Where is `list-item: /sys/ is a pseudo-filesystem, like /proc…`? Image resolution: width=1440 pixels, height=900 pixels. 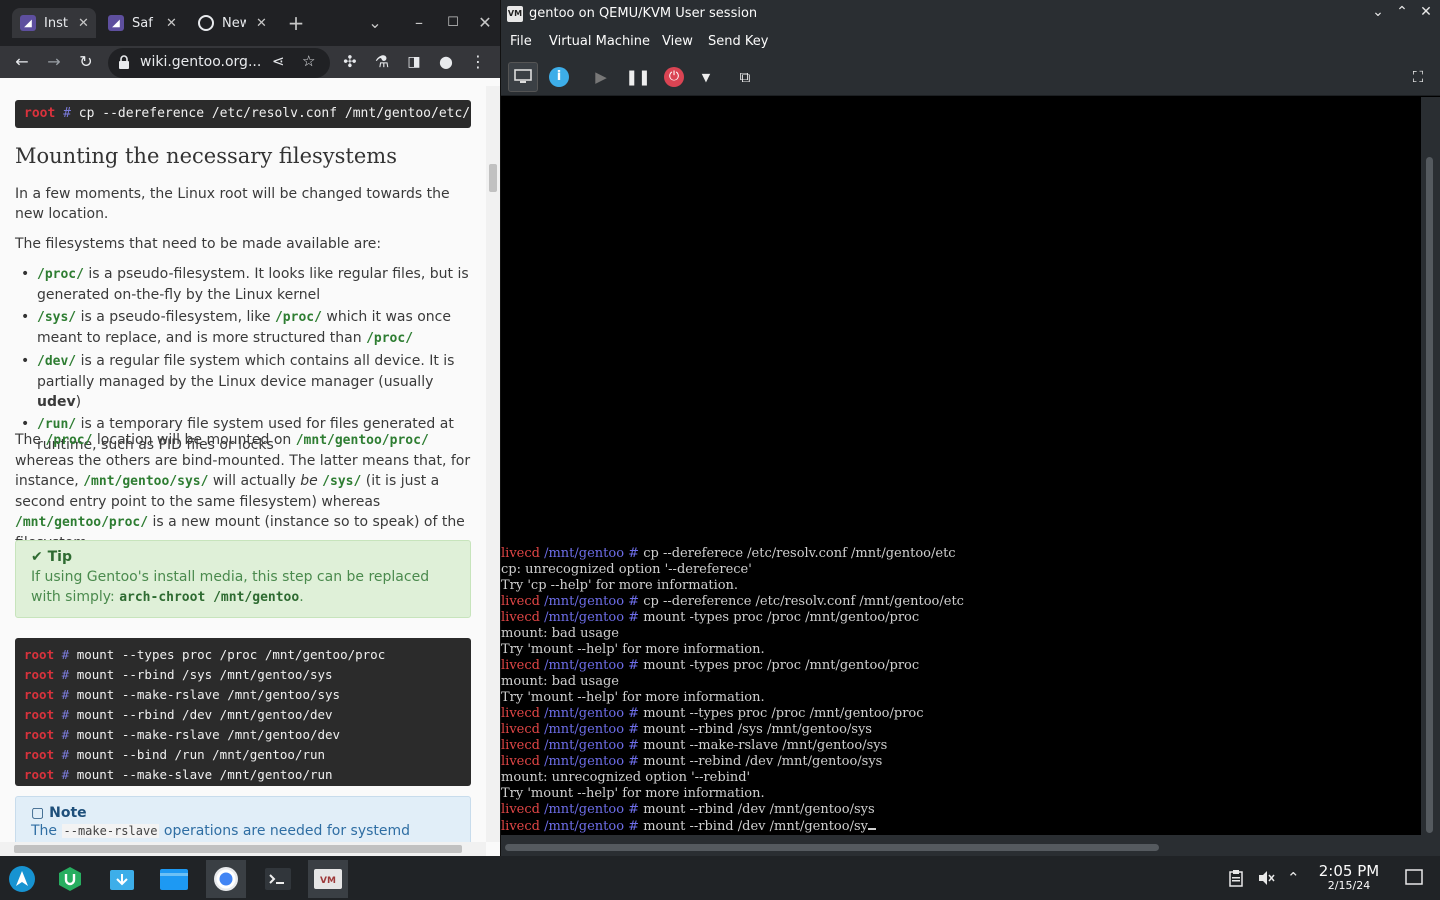
list-item: /sys/ is a pseudo-filesystem, like /proc… is located at coordinates (245, 328).